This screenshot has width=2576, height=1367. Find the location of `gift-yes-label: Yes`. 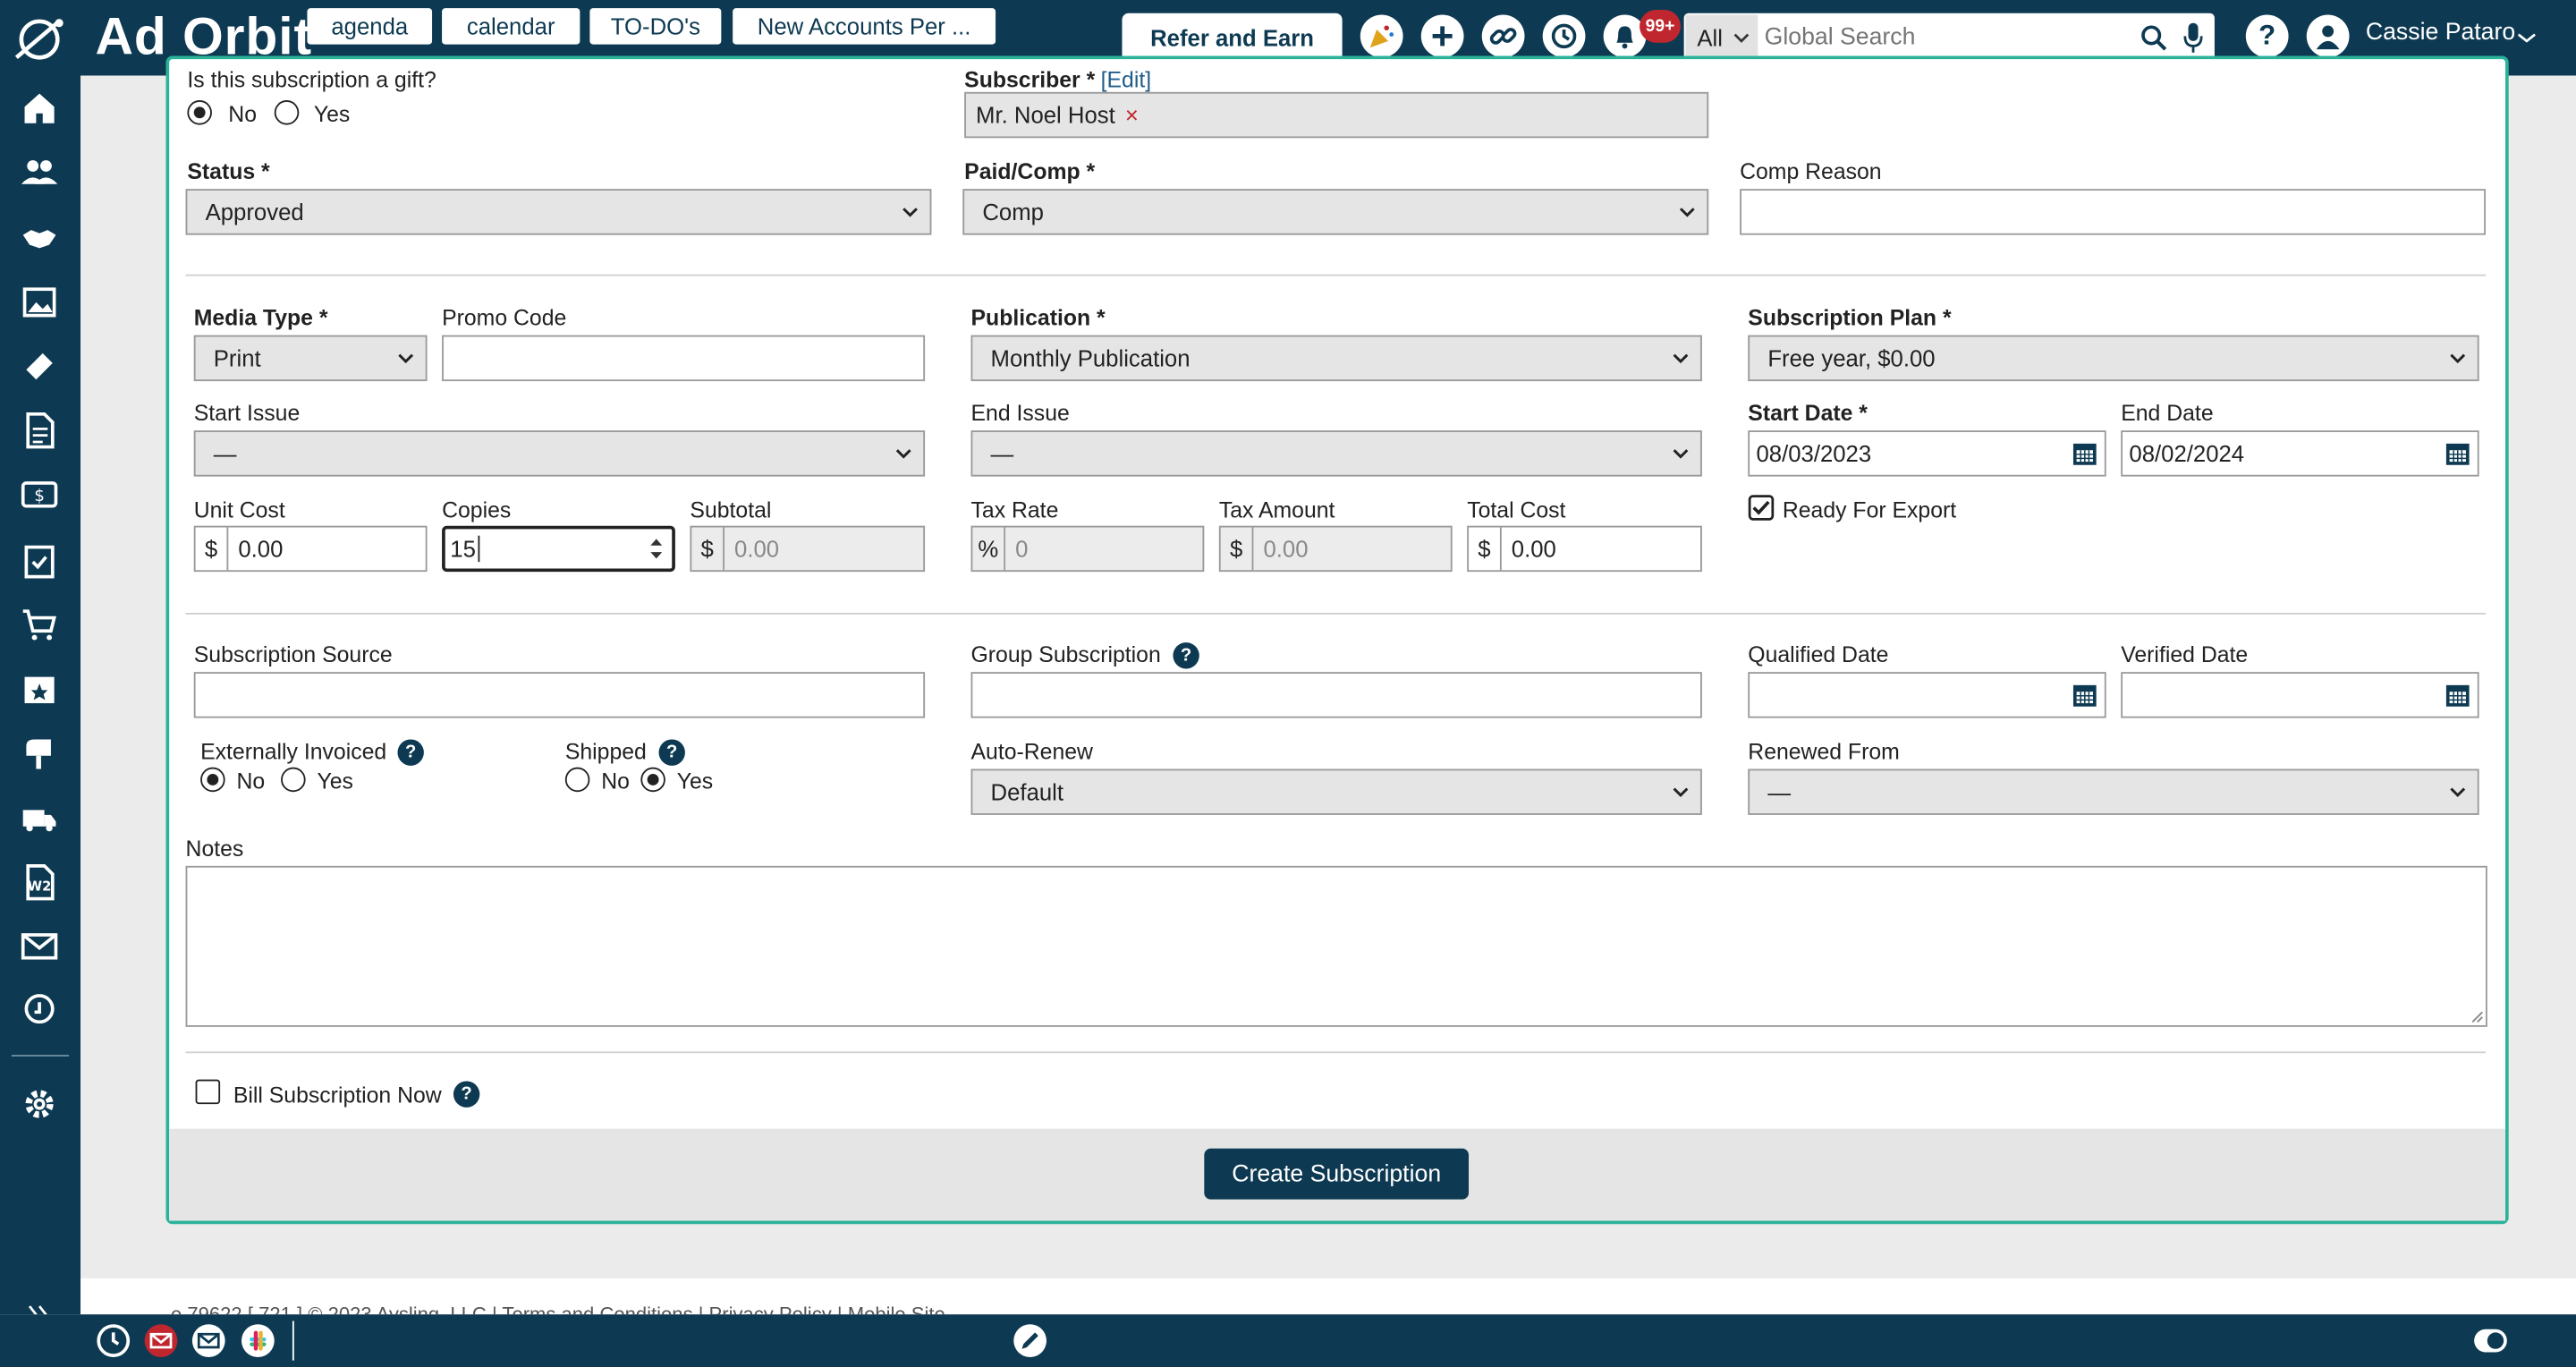

gift-yes-label: Yes is located at coordinates (332, 114).